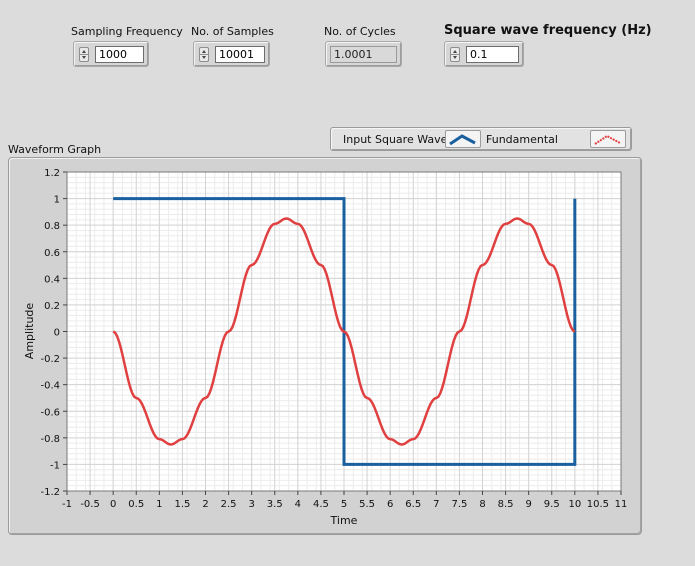 This screenshot has height=566, width=695. Describe the element at coordinates (321, 504) in the screenshot. I see `x-tick-label: 4.5` at that location.